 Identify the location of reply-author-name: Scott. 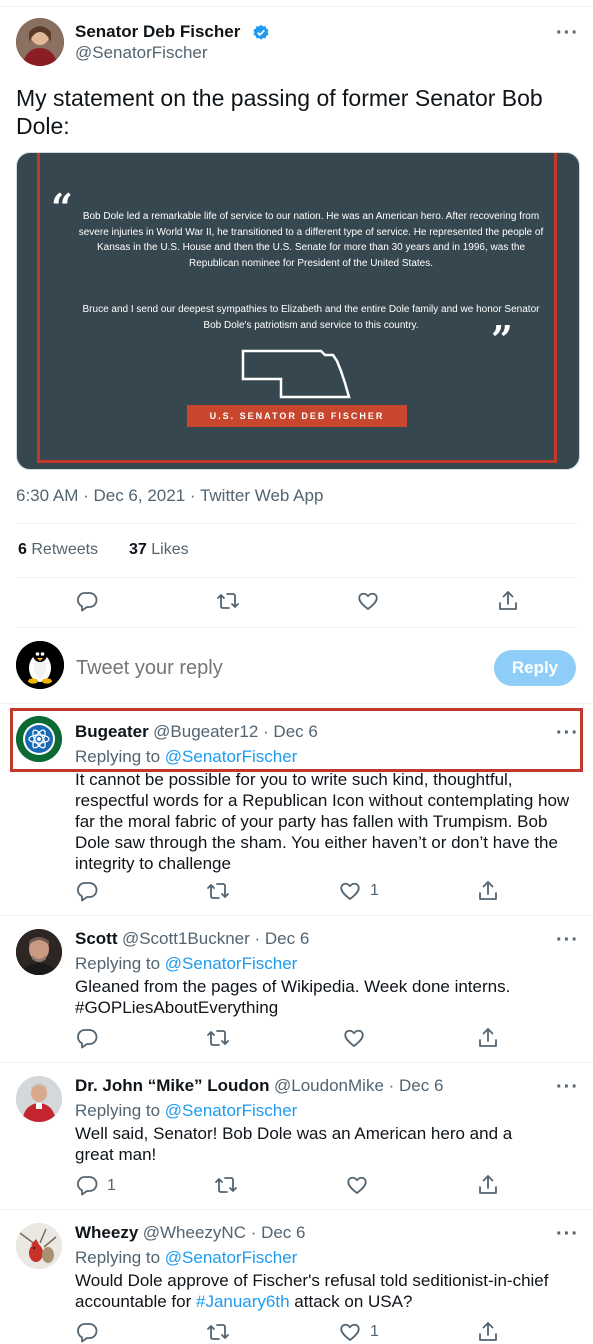
(96, 938).